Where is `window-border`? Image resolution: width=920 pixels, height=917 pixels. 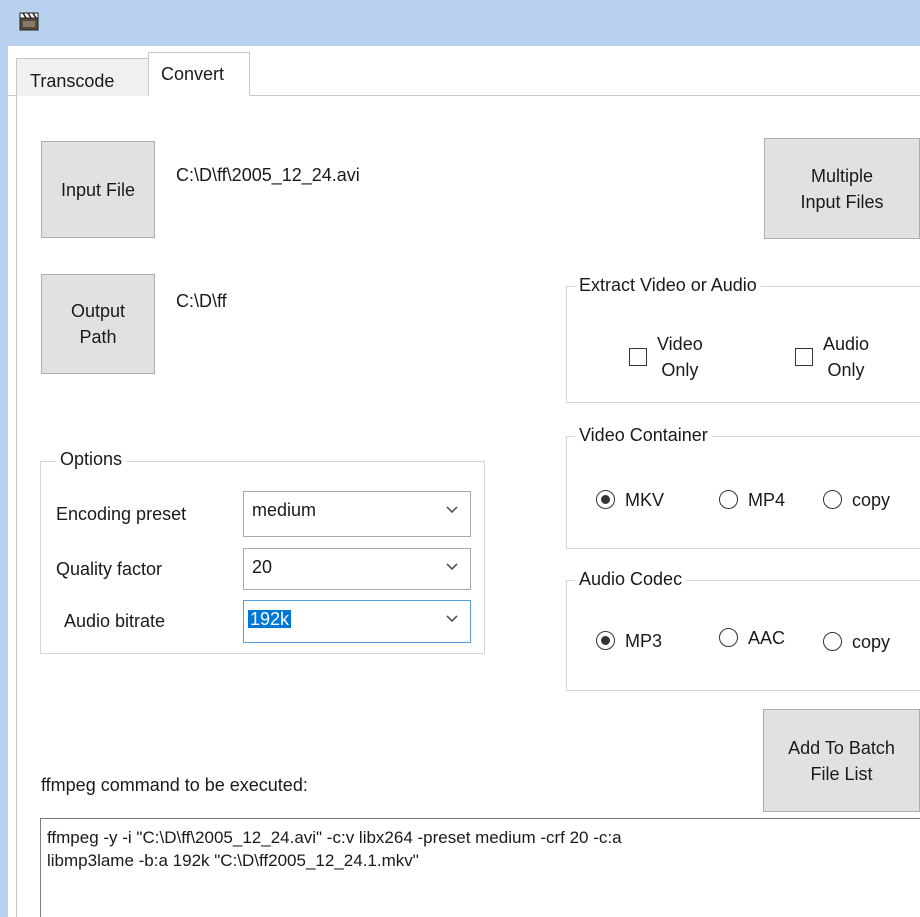
window-border is located at coordinates (4, 481).